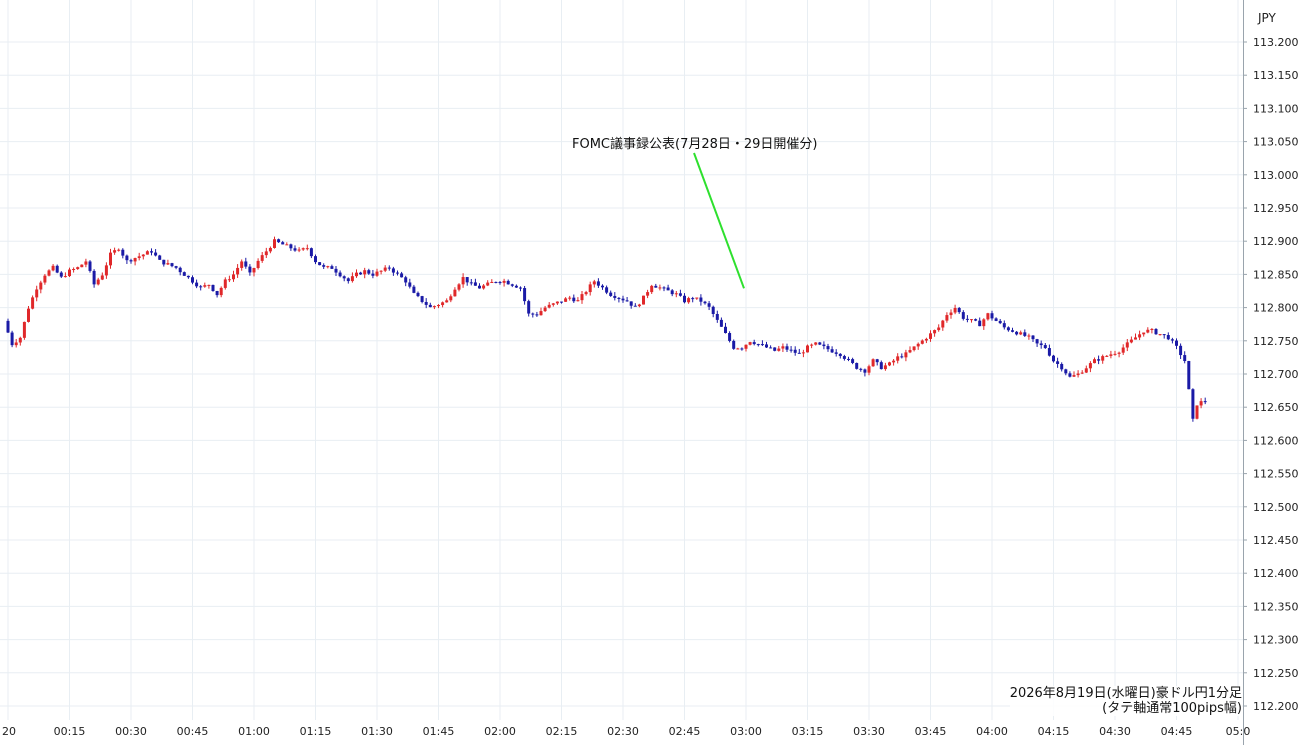 Image resolution: width=1300 pixels, height=749 pixels. I want to click on x-tick-label: 04:45, so click(1177, 731).